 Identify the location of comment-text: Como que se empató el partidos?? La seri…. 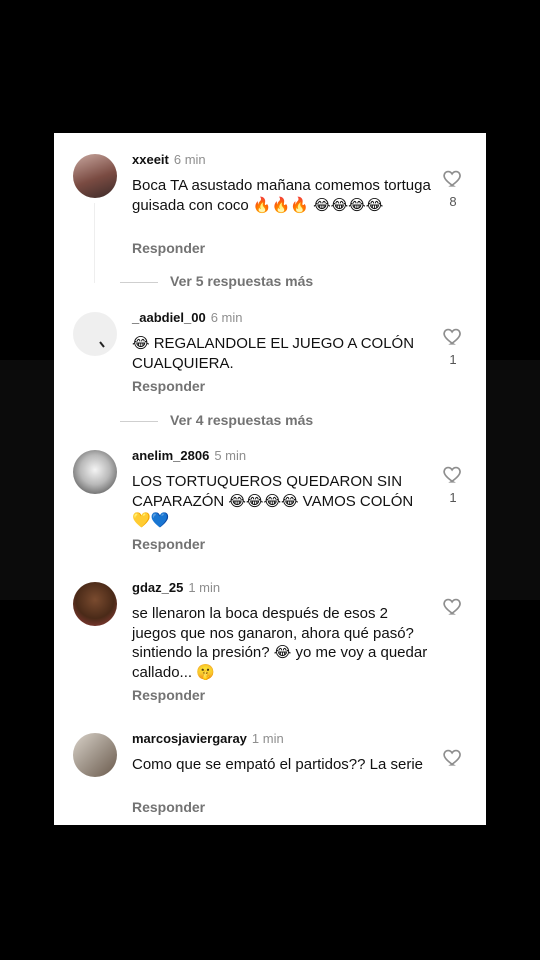
(278, 764).